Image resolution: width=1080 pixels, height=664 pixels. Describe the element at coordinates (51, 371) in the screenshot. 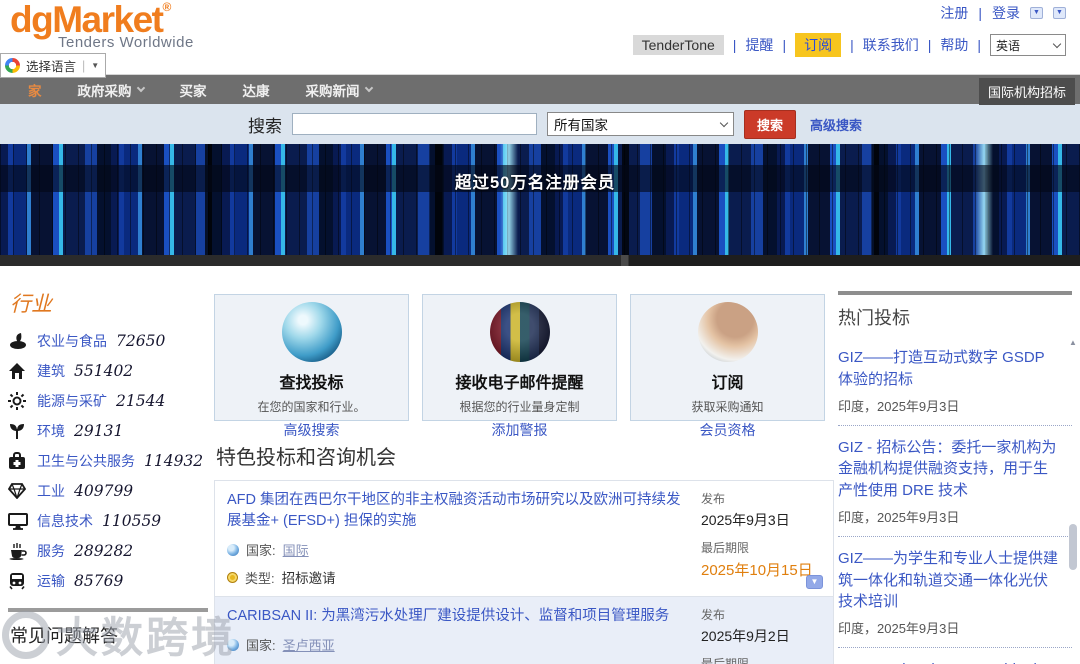

I see `sidebar-item-label: 建筑` at that location.